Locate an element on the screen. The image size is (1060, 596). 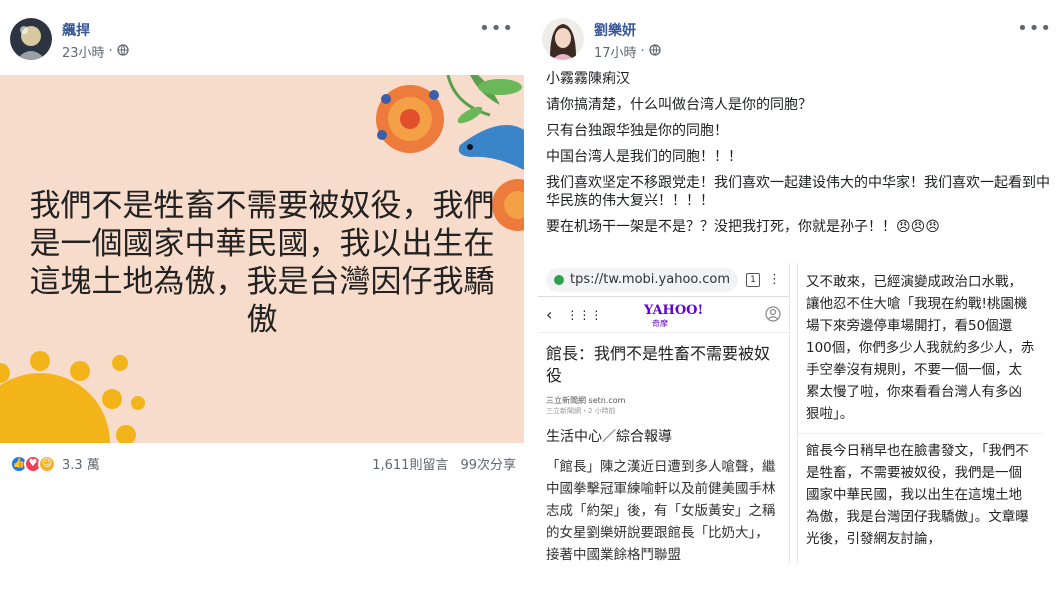
author-name: 劉樂妍 is located at coordinates (615, 30).